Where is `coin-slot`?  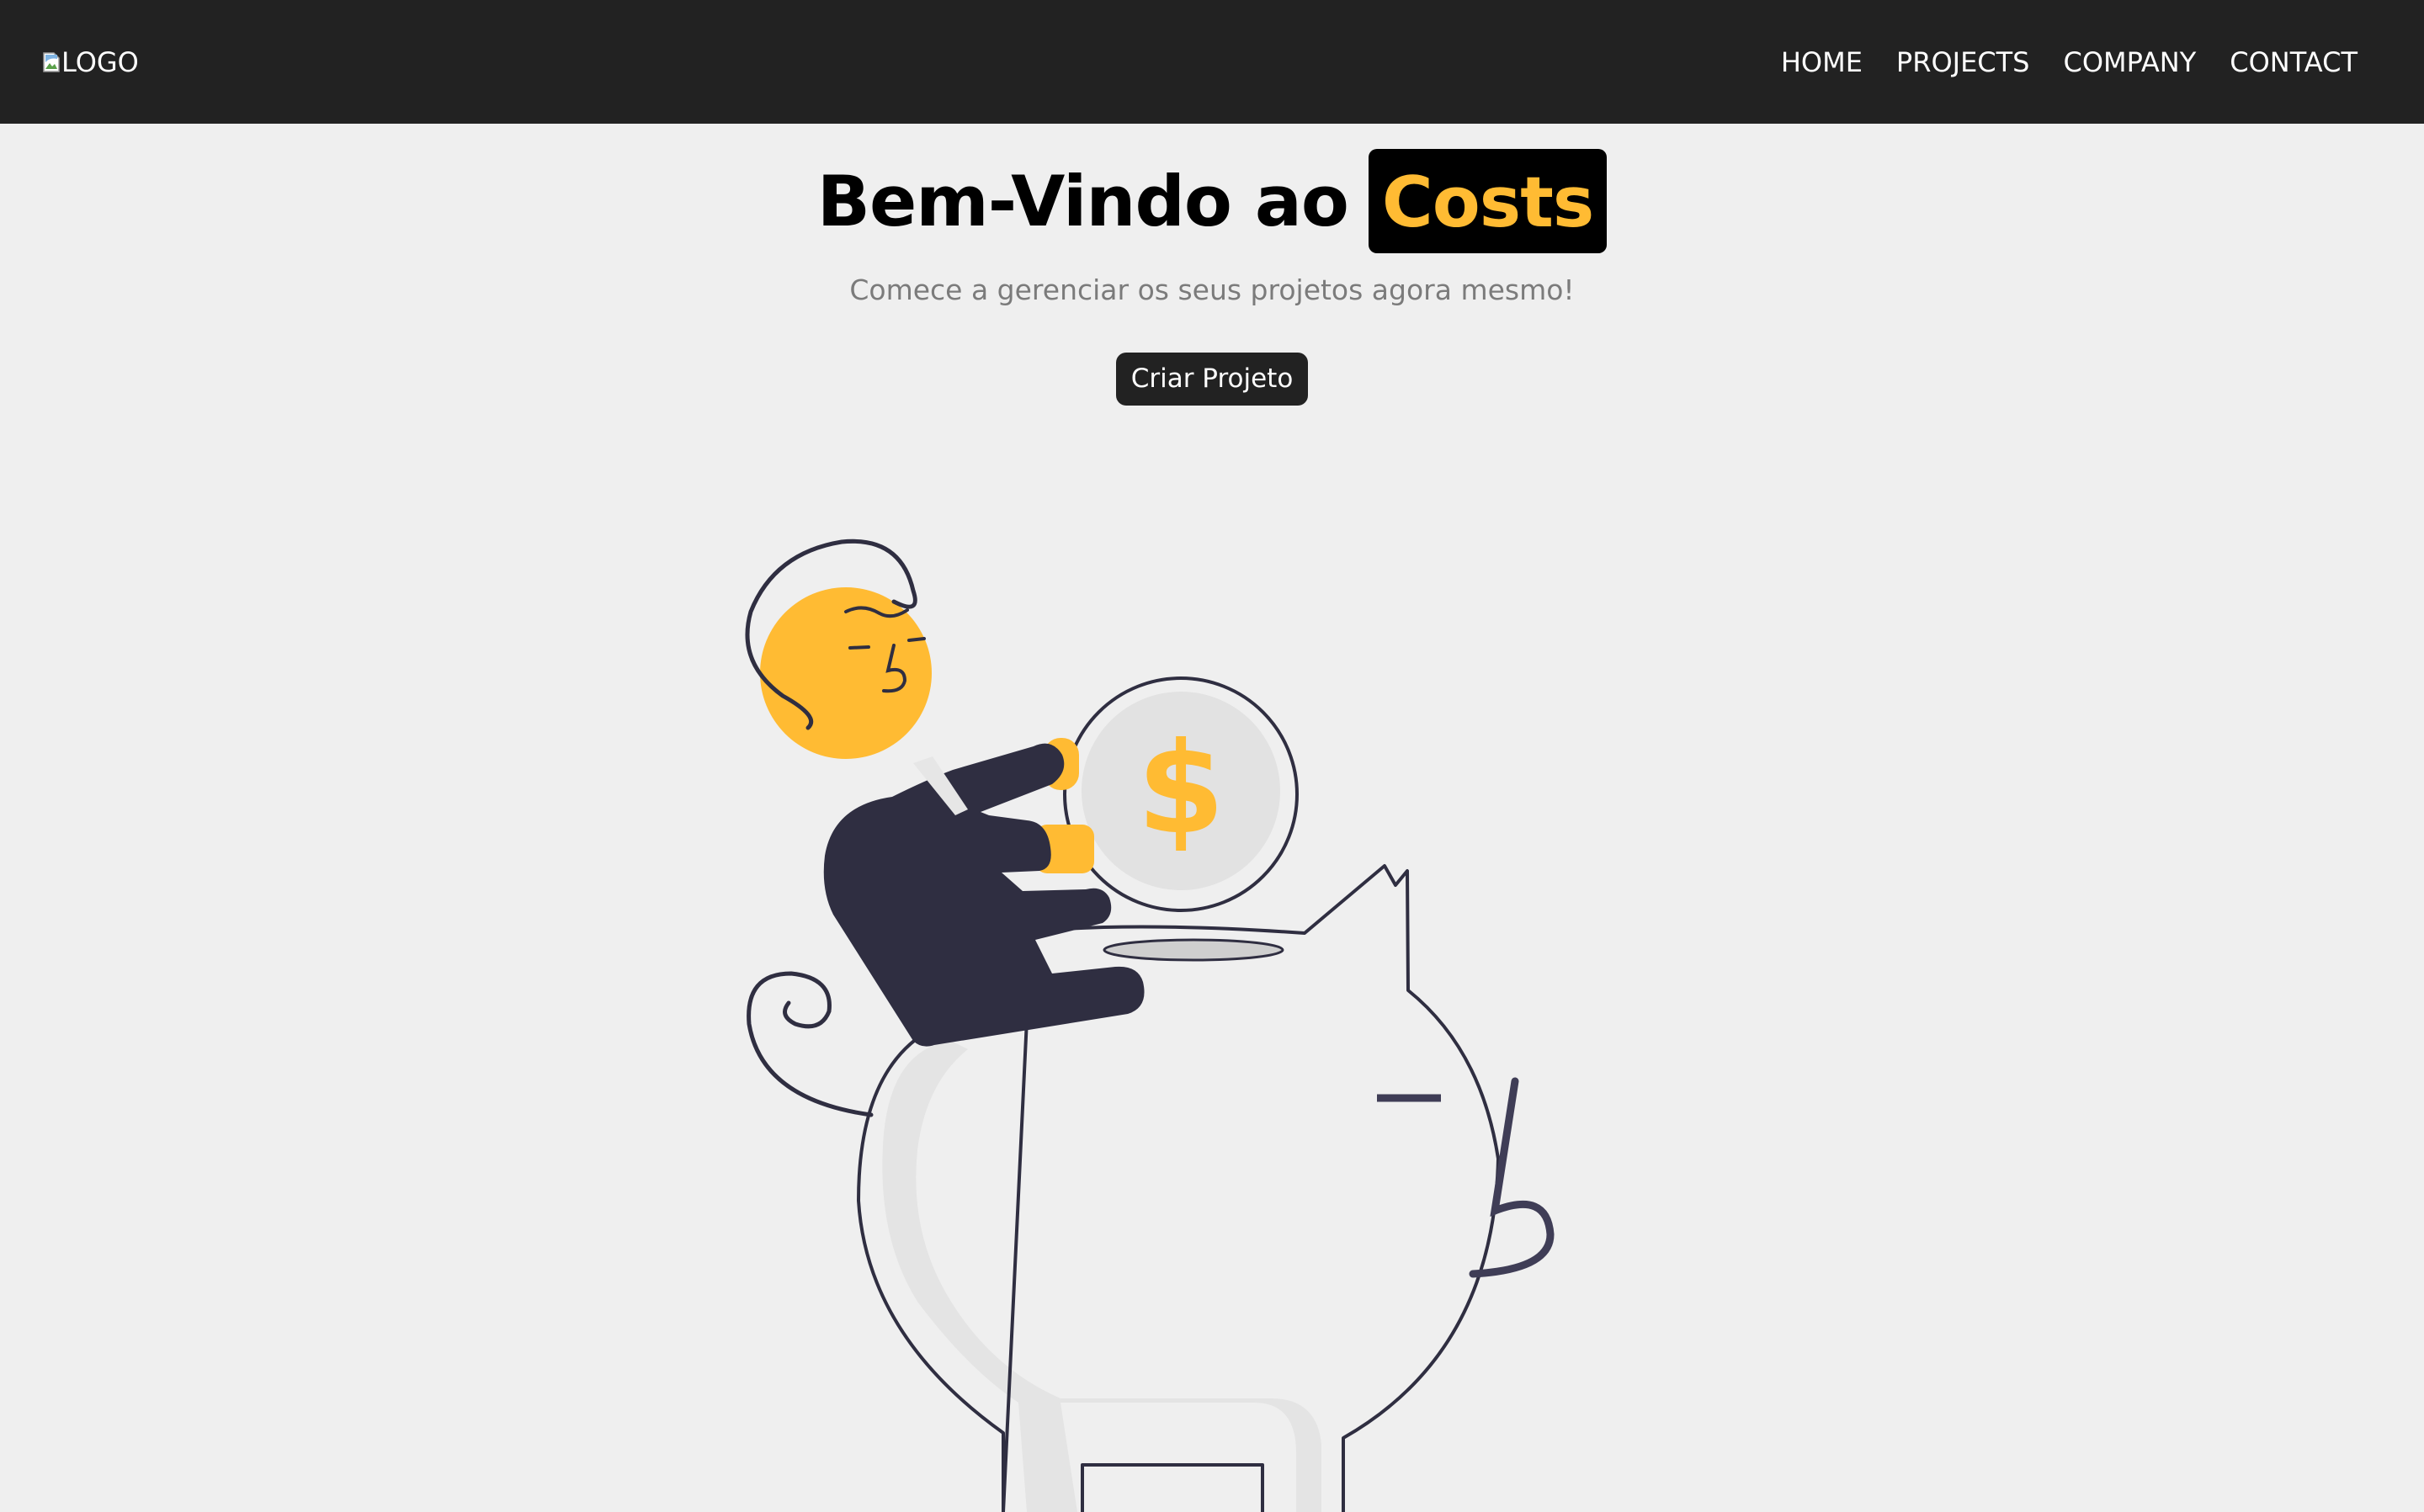 coin-slot is located at coordinates (1193, 950).